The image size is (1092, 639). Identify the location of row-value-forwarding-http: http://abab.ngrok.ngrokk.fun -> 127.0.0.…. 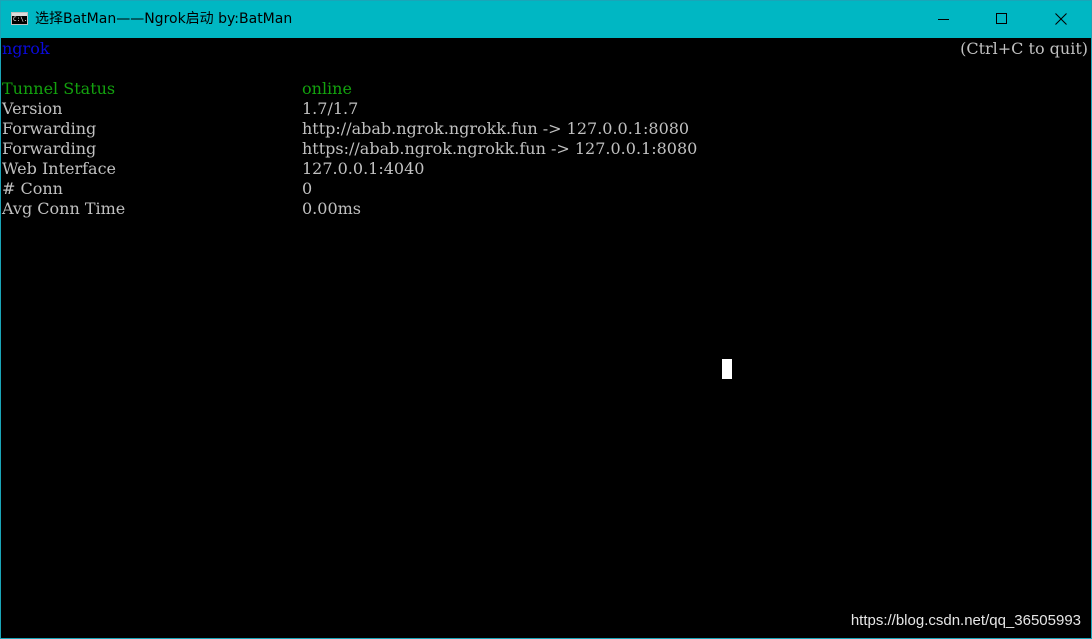
(496, 128).